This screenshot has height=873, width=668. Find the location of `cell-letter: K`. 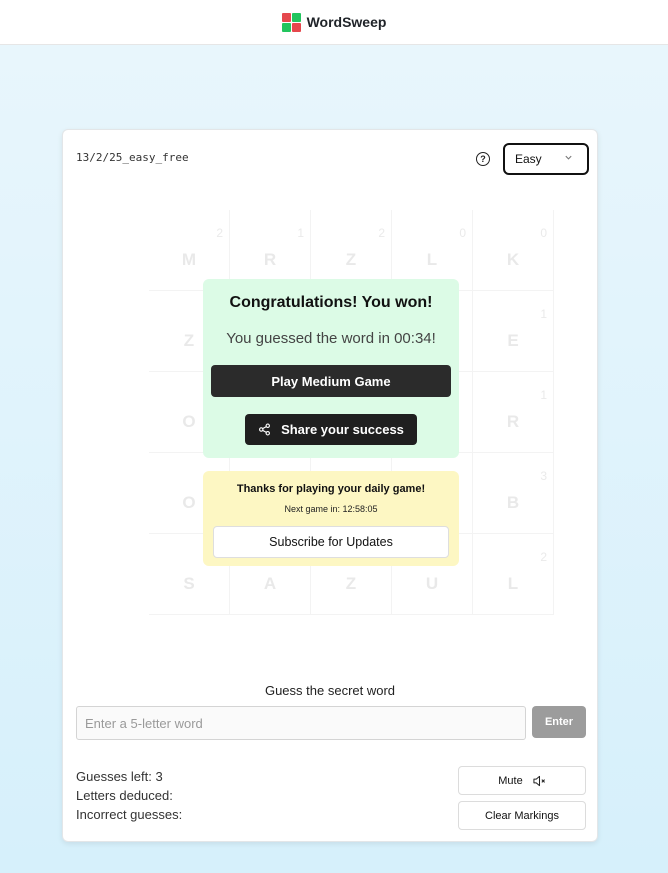

cell-letter: K is located at coordinates (513, 259).